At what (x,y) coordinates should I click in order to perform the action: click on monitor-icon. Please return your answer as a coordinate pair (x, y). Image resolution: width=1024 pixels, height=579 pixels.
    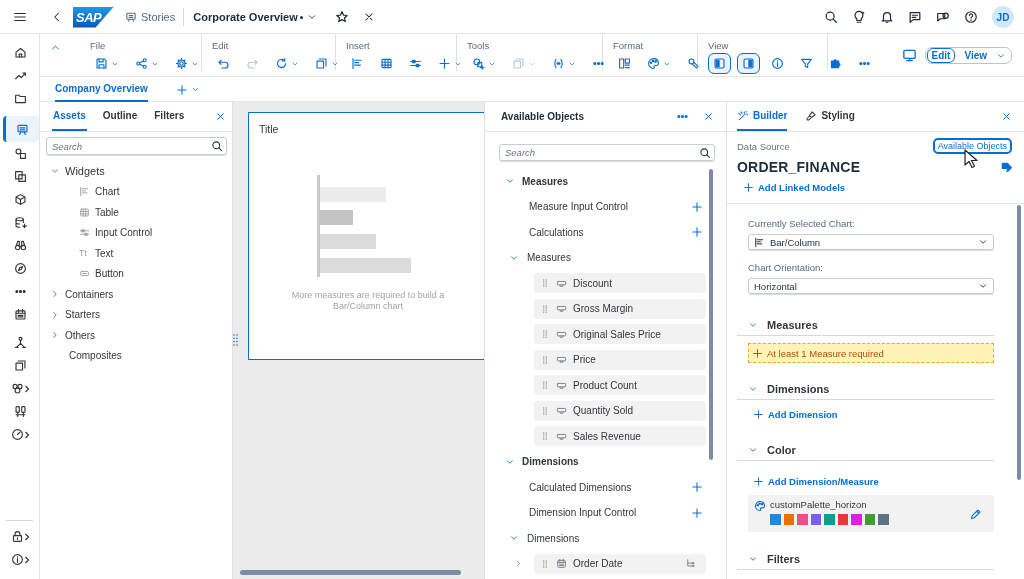
    Looking at the image, I should click on (909, 55).